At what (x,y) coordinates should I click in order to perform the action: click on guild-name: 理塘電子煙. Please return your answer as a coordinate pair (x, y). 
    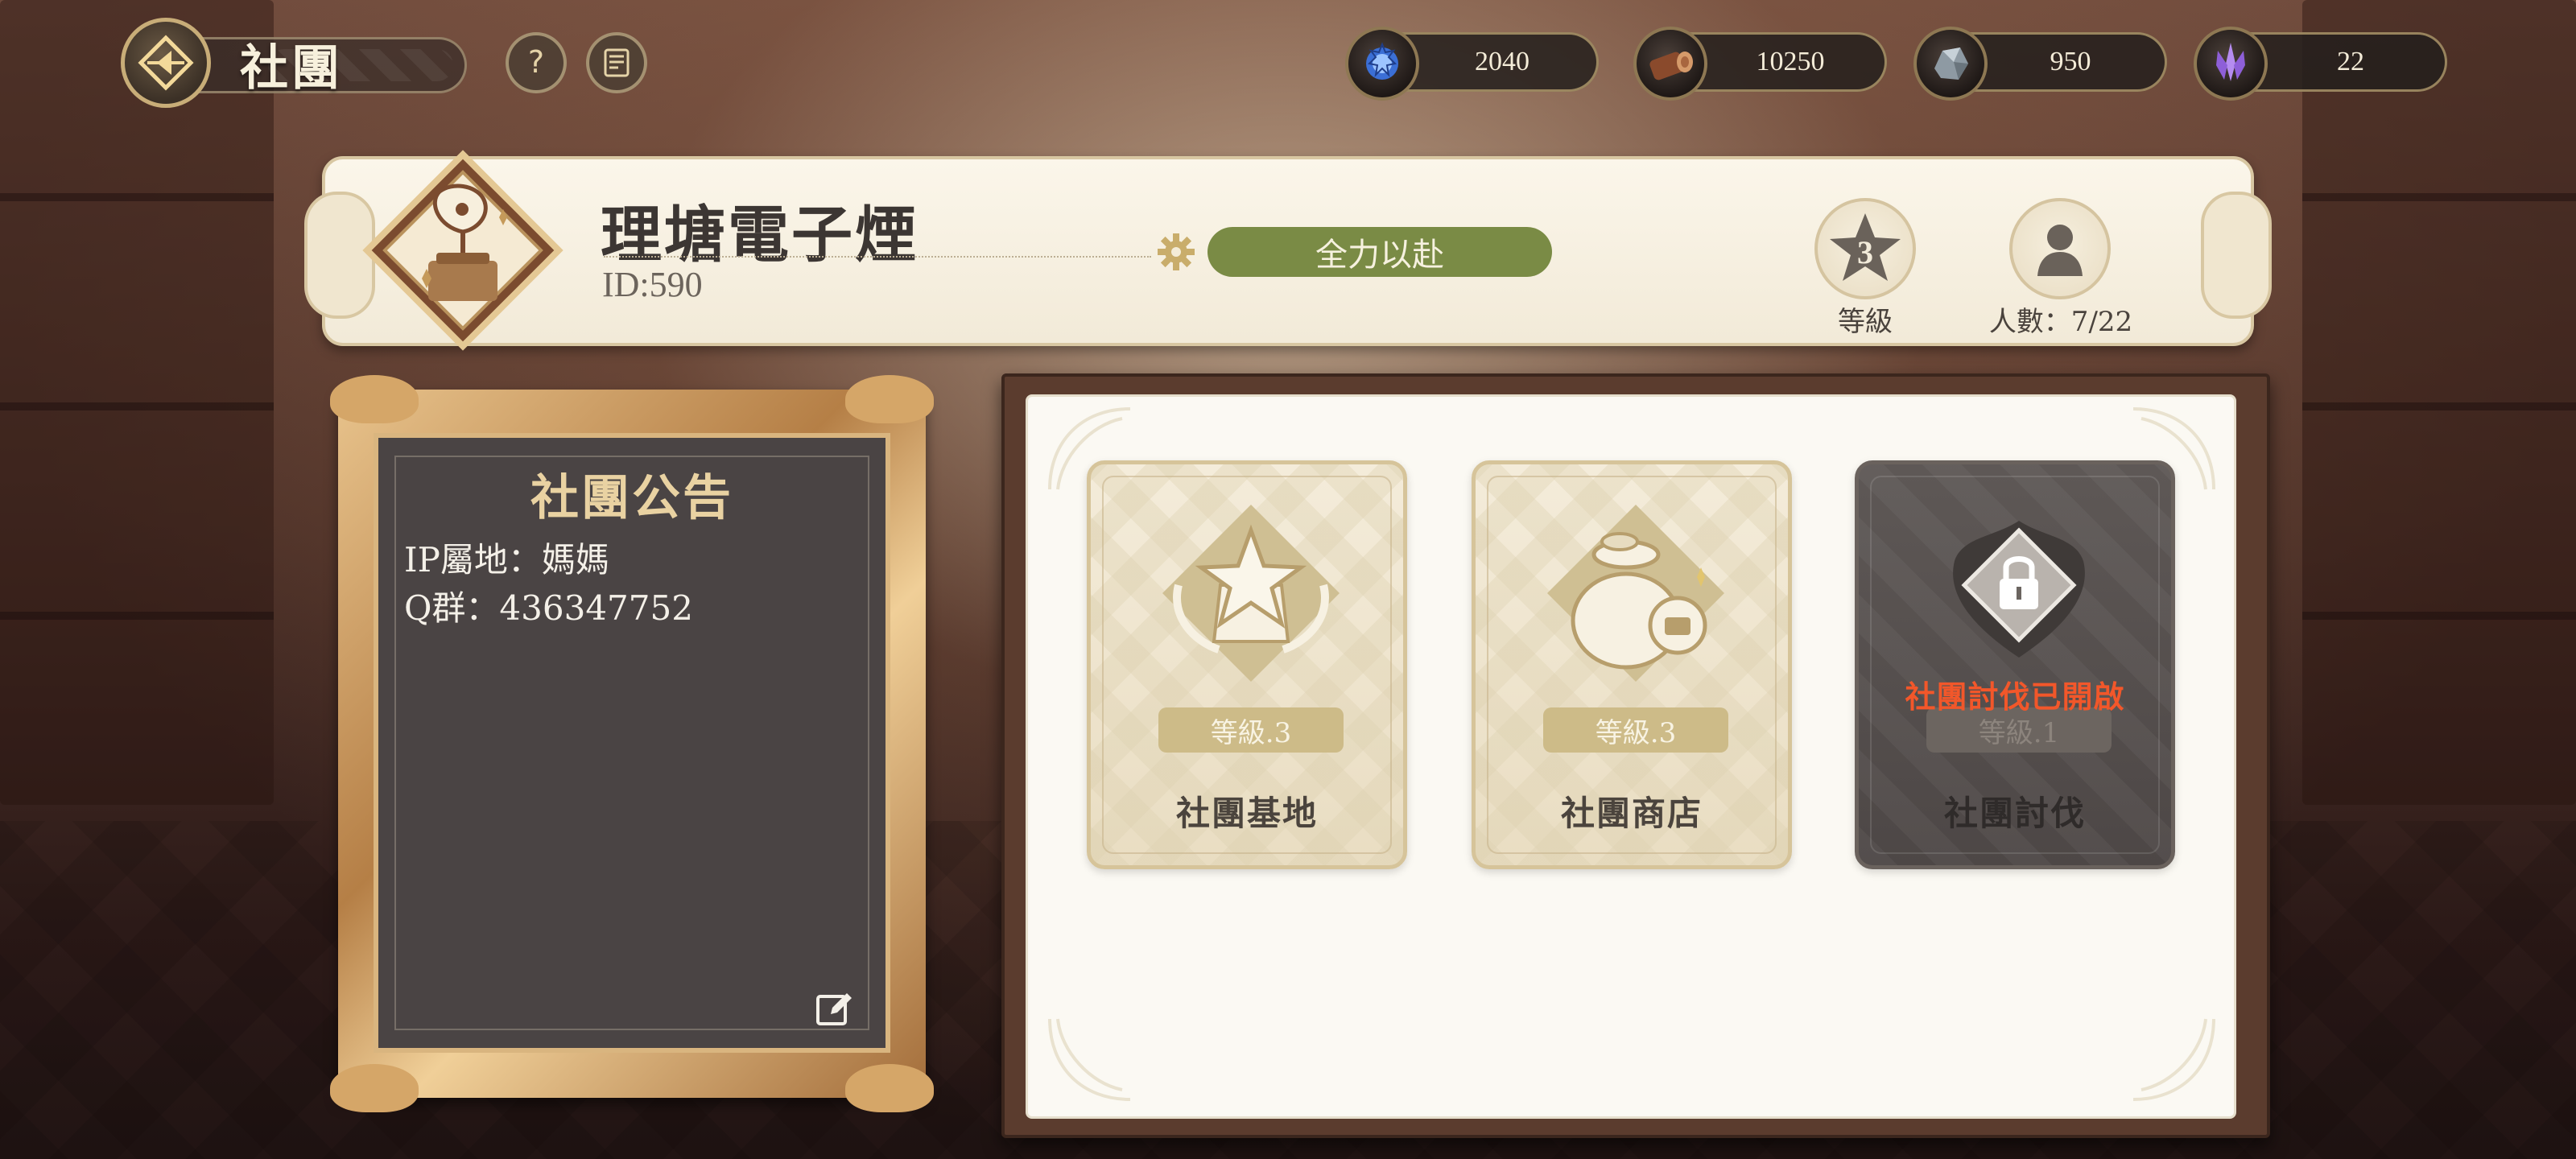
    Looking at the image, I should click on (760, 234).